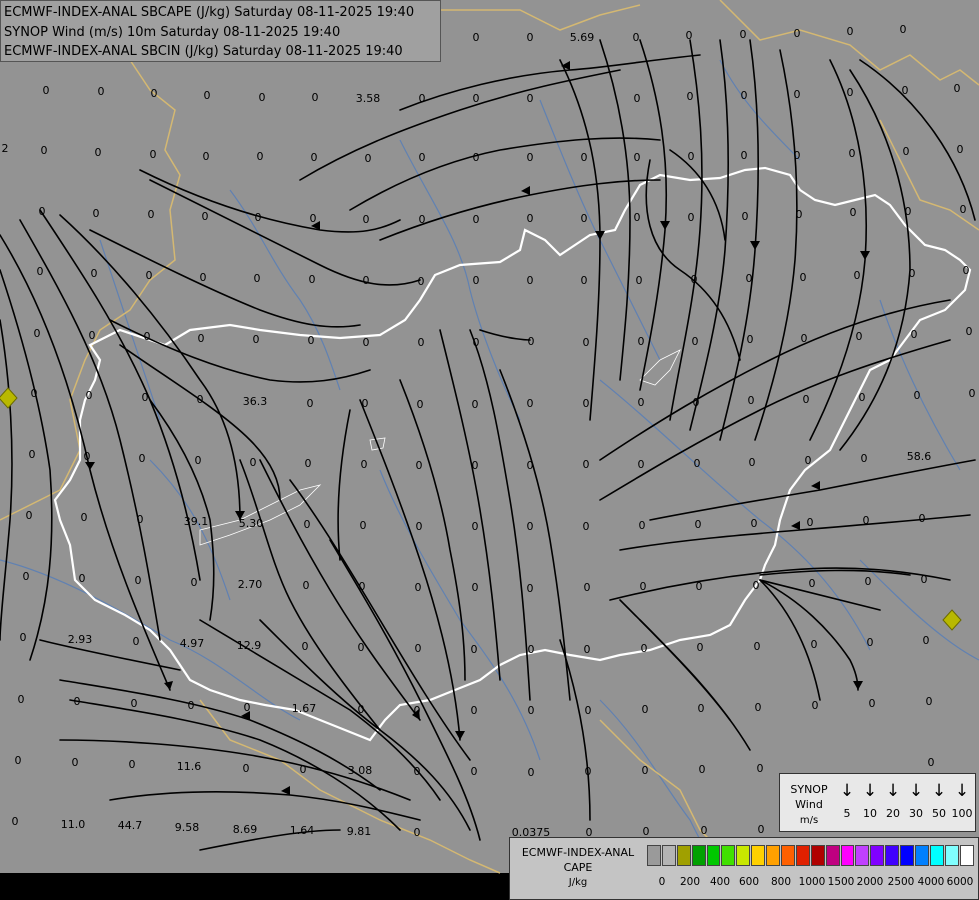 This screenshot has width=979, height=900. I want to click on cape-scale-label: 0, so click(662, 882).